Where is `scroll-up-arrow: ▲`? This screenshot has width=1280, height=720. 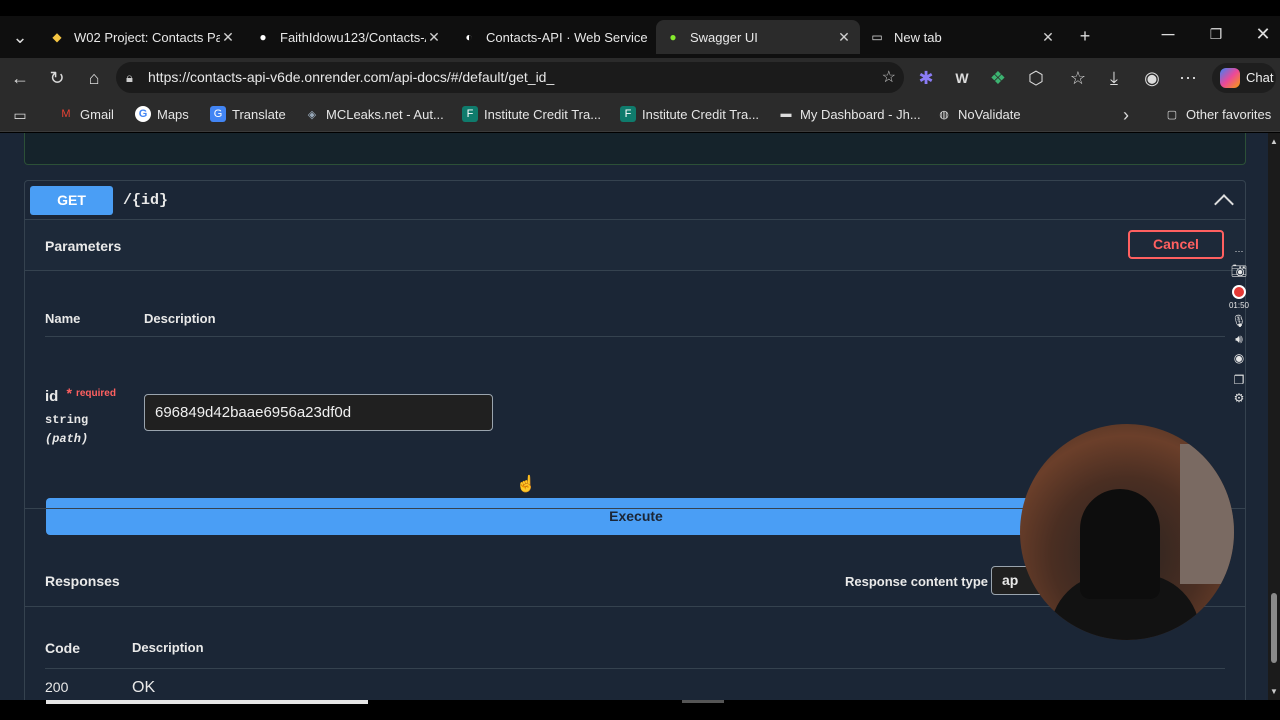 scroll-up-arrow: ▲ is located at coordinates (1274, 141).